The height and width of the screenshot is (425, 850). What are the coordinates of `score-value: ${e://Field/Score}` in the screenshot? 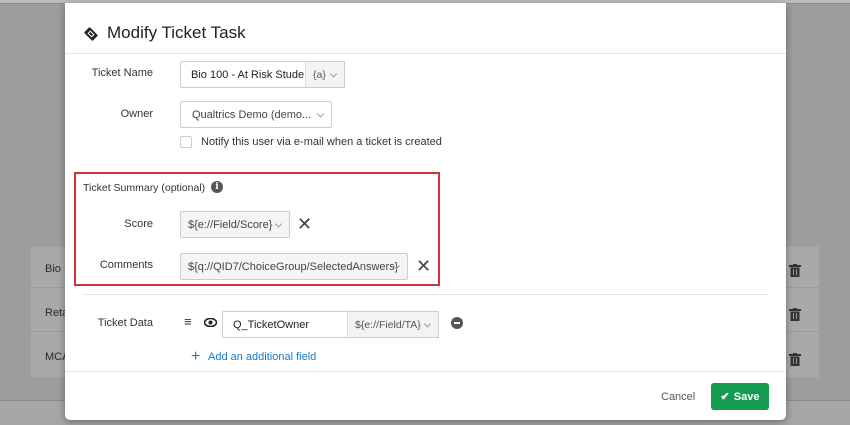 It's located at (230, 224).